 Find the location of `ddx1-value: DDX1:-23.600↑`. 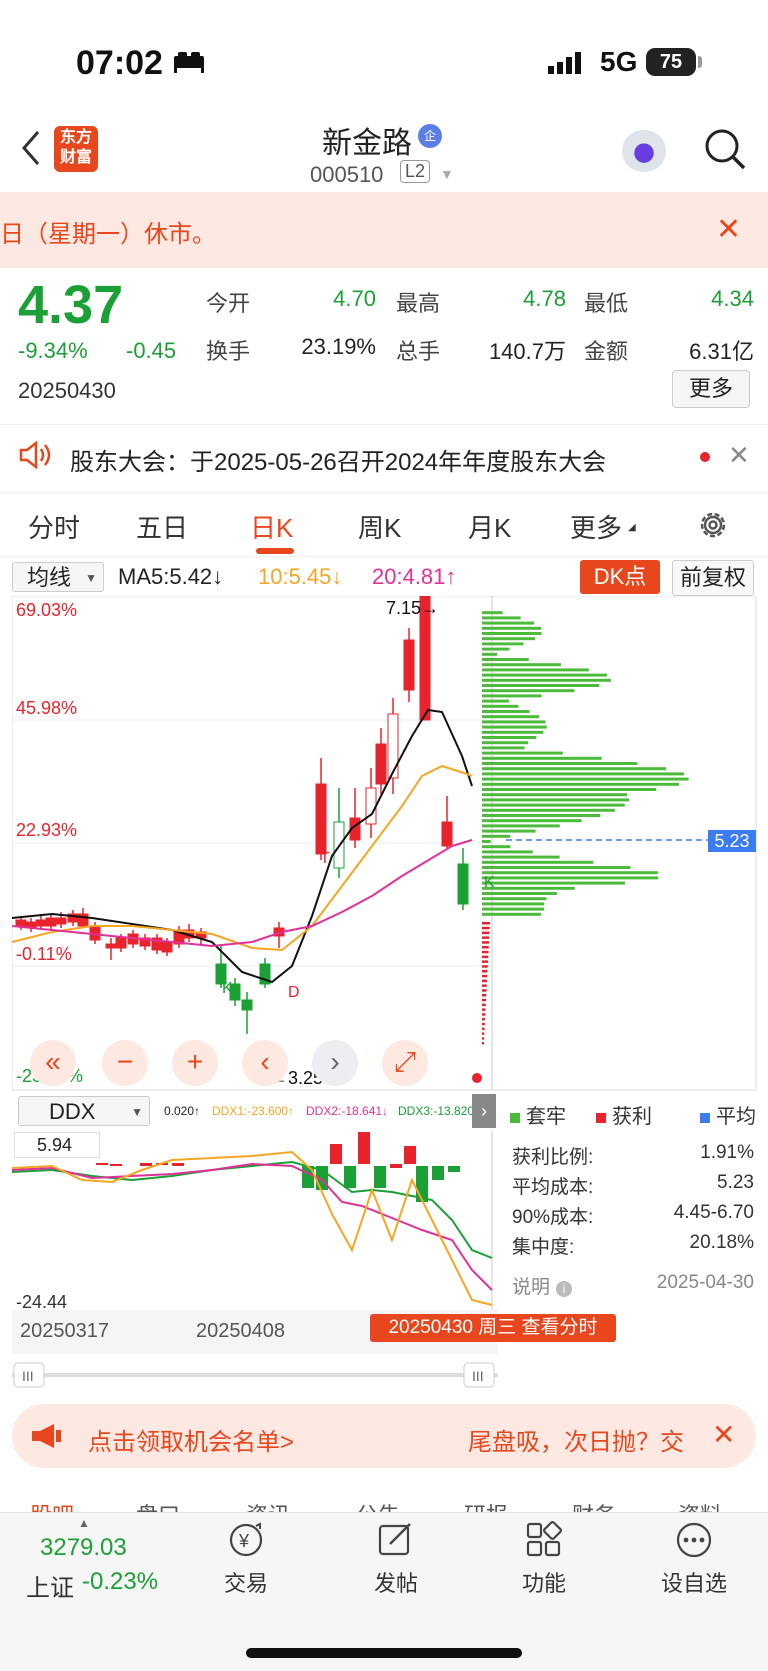

ddx1-value: DDX1:-23.600↑ is located at coordinates (253, 1111).